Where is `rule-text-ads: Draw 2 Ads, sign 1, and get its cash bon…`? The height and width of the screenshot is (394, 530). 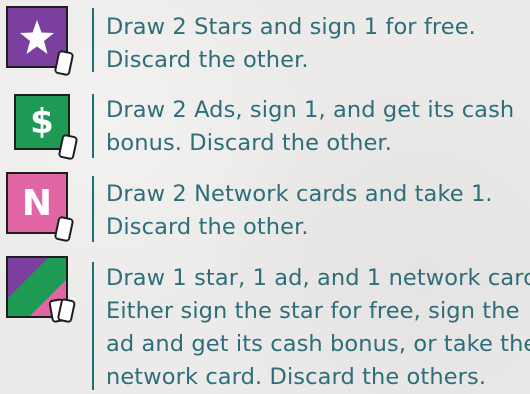 rule-text-ads: Draw 2 Ads, sign 1, and get its cash bon… is located at coordinates (314, 127).